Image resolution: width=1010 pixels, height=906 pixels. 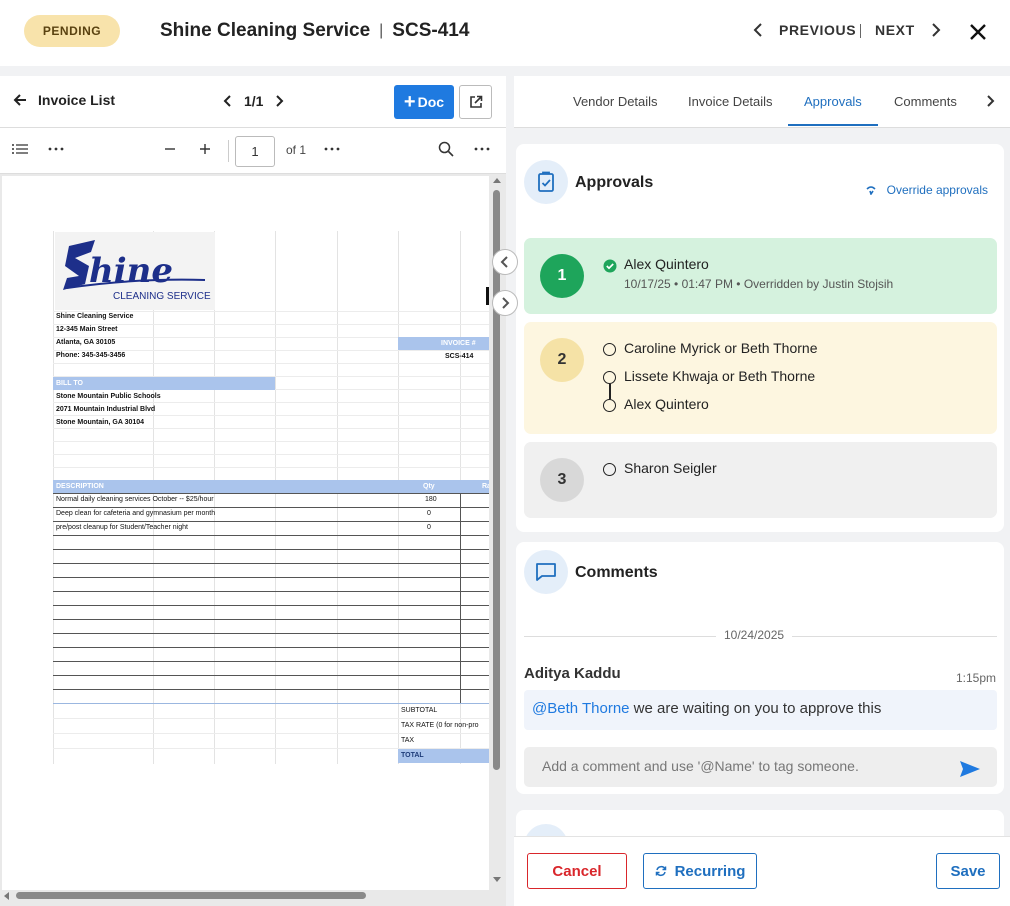 What do you see at coordinates (228, 151) in the screenshot?
I see `toolbar-divider` at bounding box center [228, 151].